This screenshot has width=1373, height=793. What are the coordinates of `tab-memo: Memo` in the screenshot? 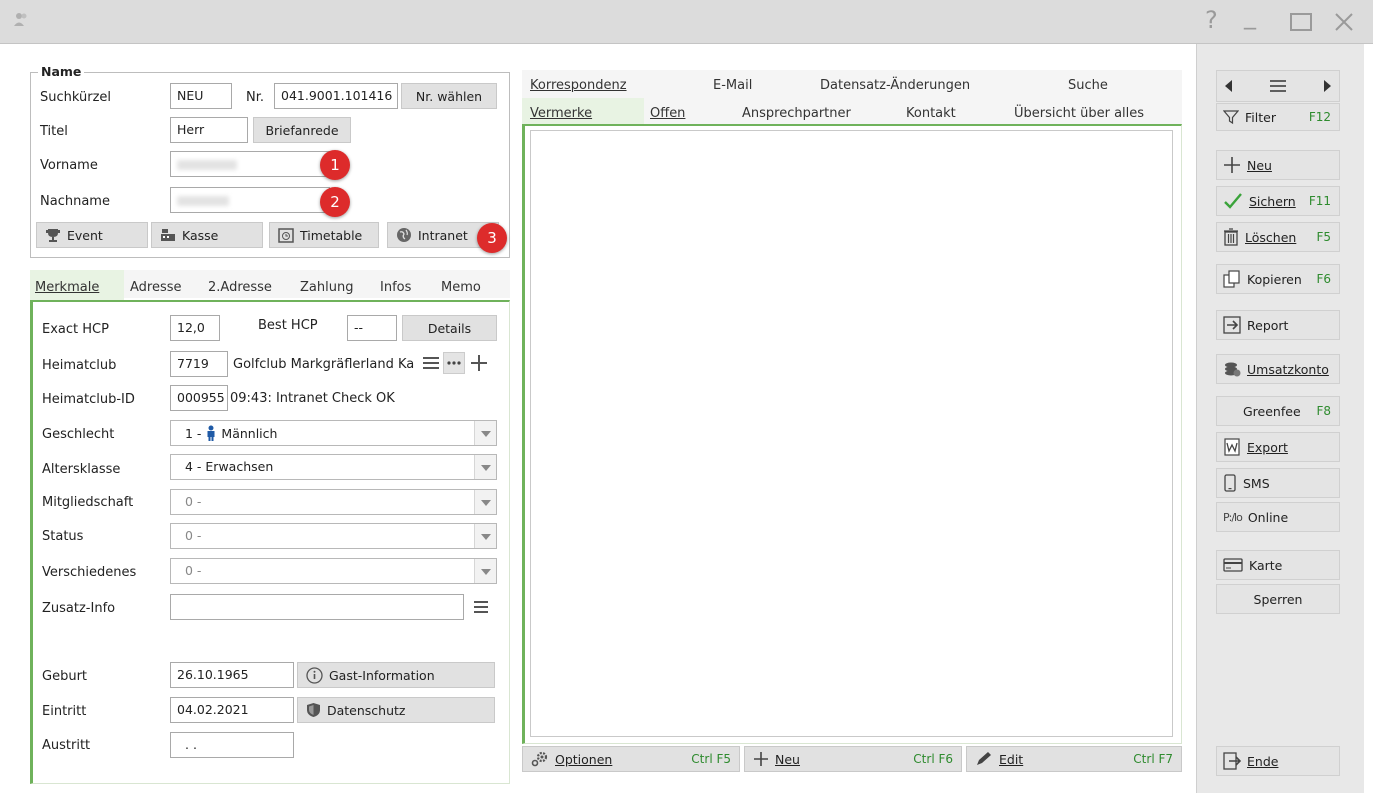 It's located at (461, 287).